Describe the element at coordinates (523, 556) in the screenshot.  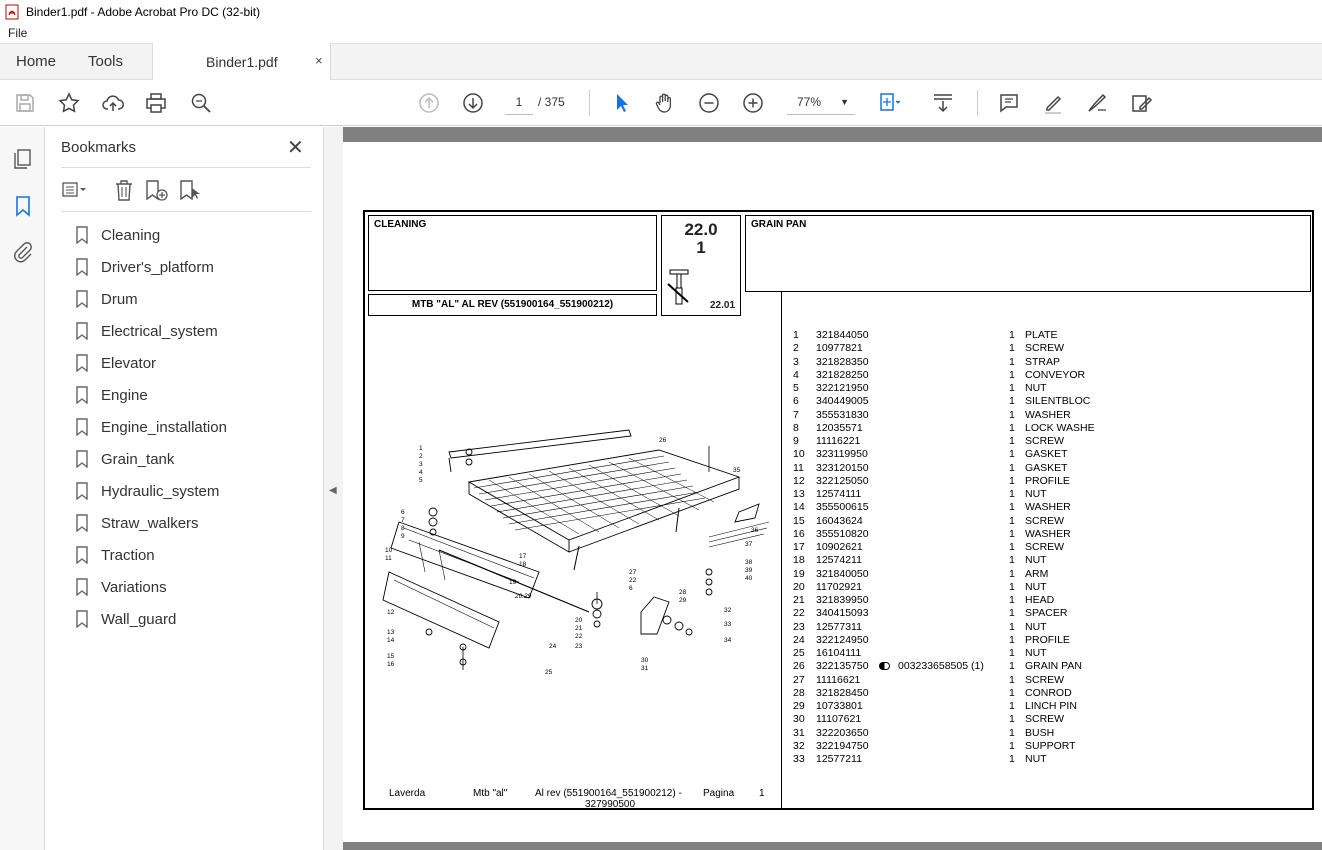
I see `callout-label: 17` at that location.